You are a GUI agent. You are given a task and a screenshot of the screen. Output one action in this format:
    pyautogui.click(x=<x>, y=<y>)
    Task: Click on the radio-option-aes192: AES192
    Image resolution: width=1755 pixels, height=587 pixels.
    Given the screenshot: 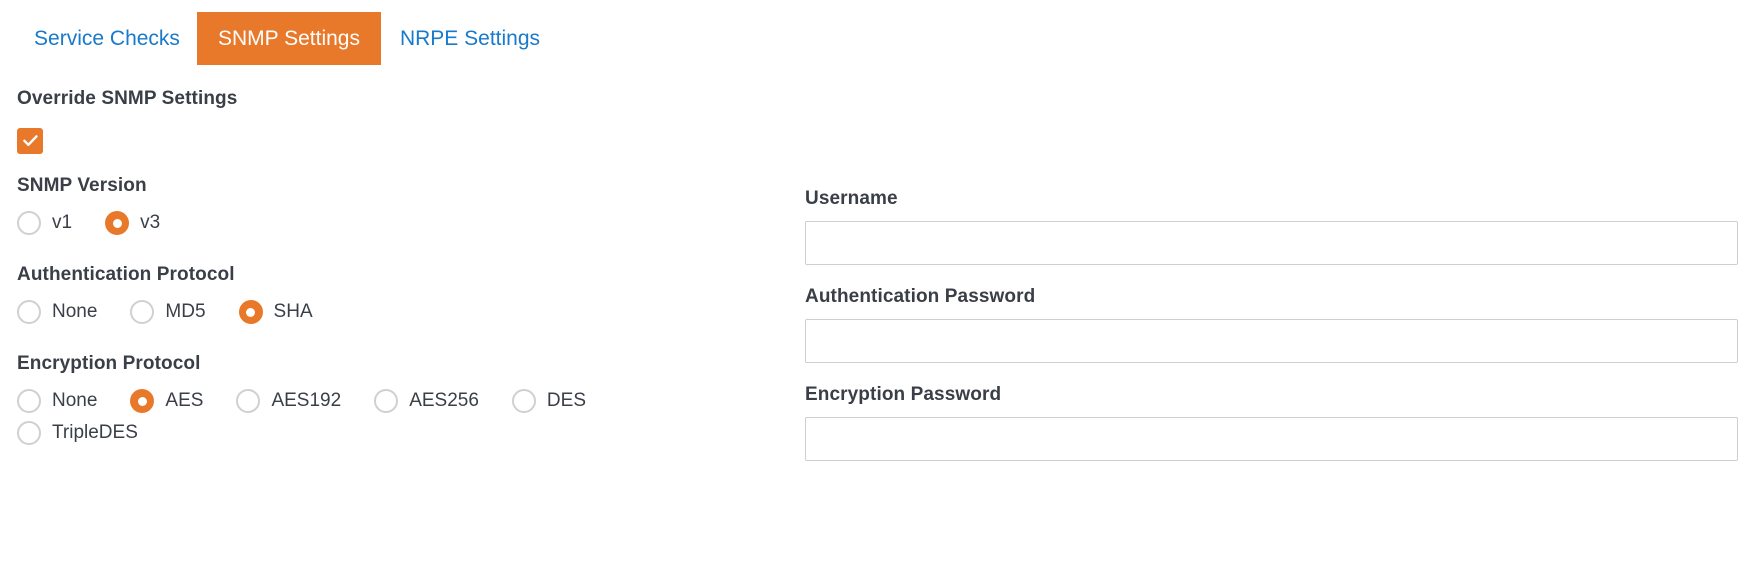 What is the action you would take?
    pyautogui.click(x=288, y=401)
    